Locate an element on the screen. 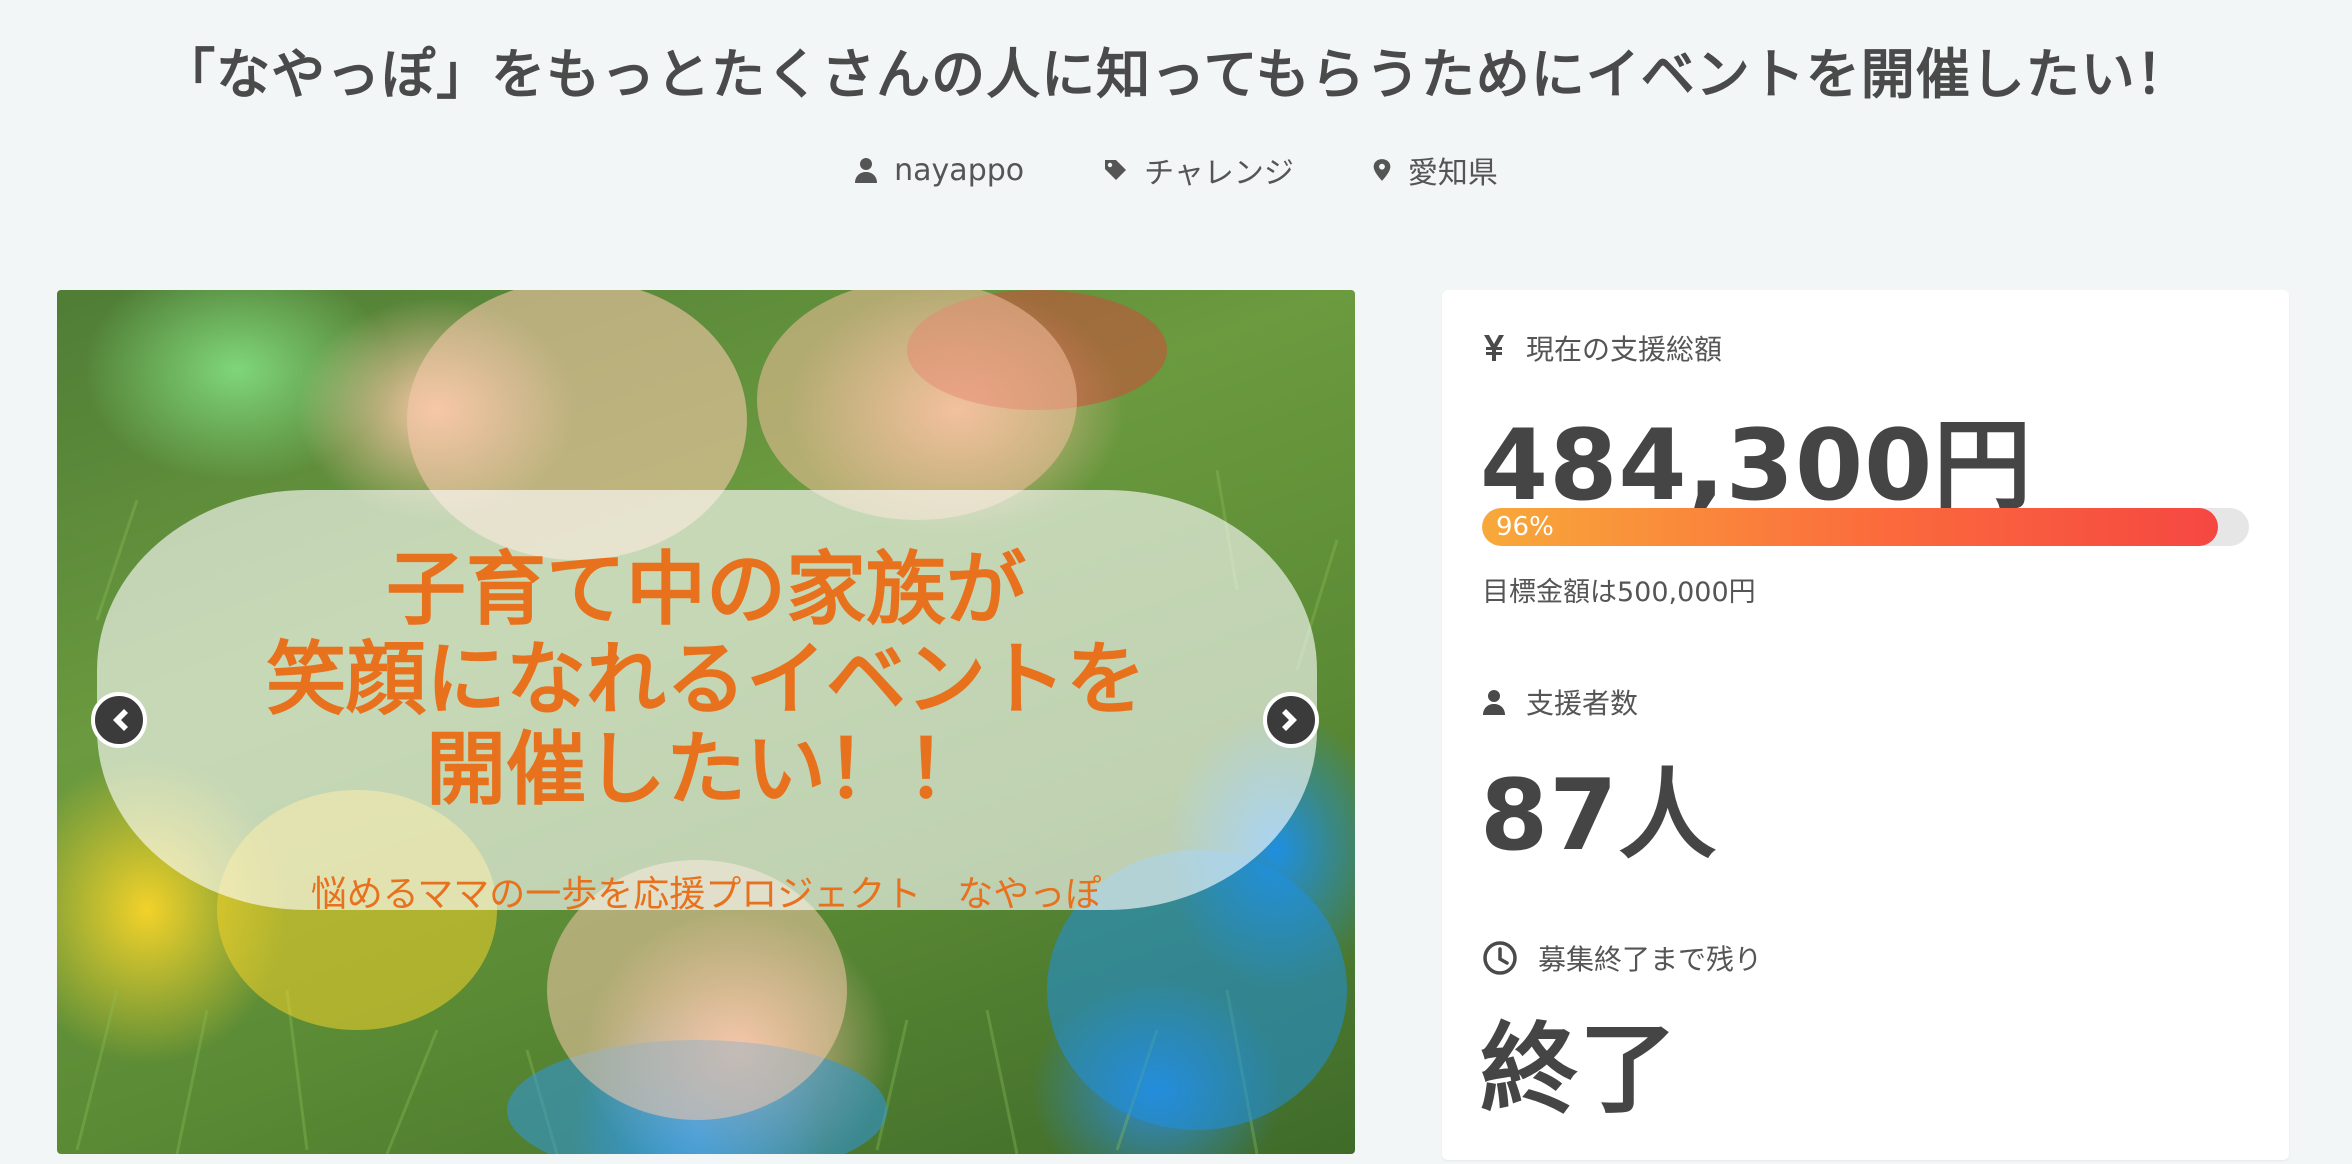 The height and width of the screenshot is (1164, 2352). hero-headline-line: 子育て中の家族が is located at coordinates (706, 589).